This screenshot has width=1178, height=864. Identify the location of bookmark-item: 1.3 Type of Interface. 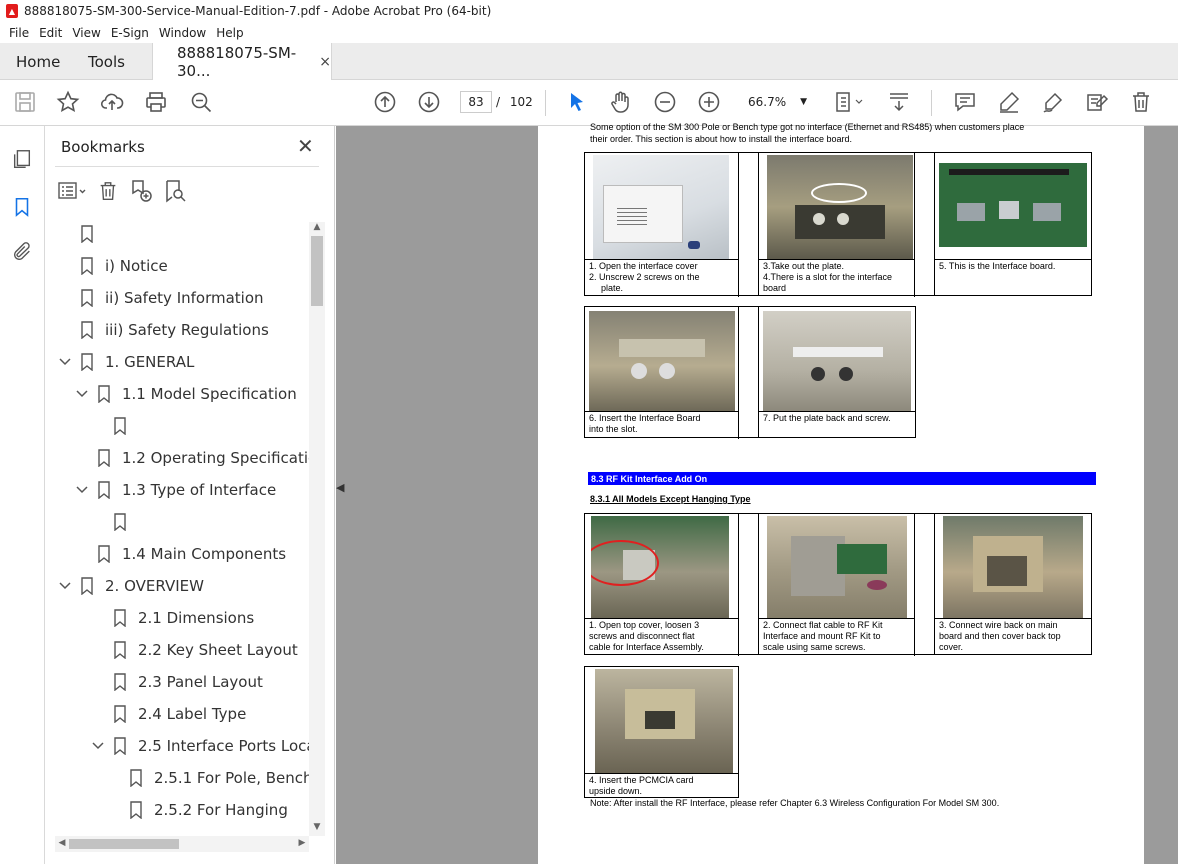
(175, 490).